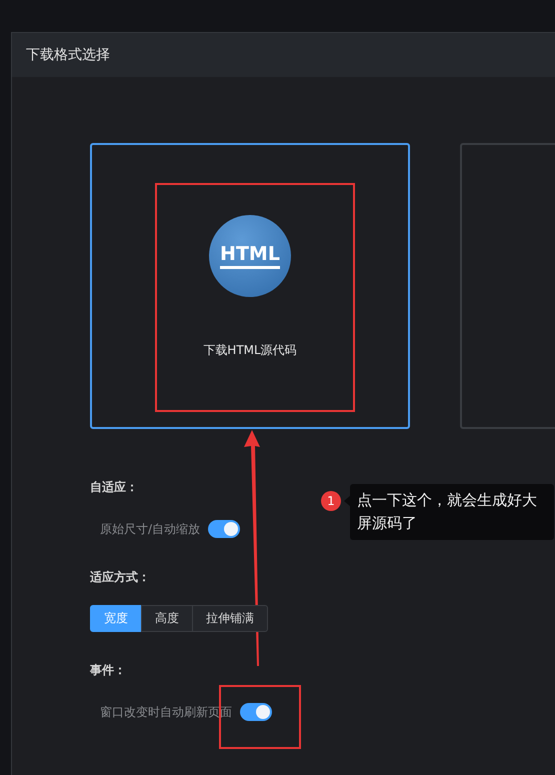 This screenshot has width=555, height=775. What do you see at coordinates (114, 487) in the screenshot?
I see `section-heading: 自适应：` at bounding box center [114, 487].